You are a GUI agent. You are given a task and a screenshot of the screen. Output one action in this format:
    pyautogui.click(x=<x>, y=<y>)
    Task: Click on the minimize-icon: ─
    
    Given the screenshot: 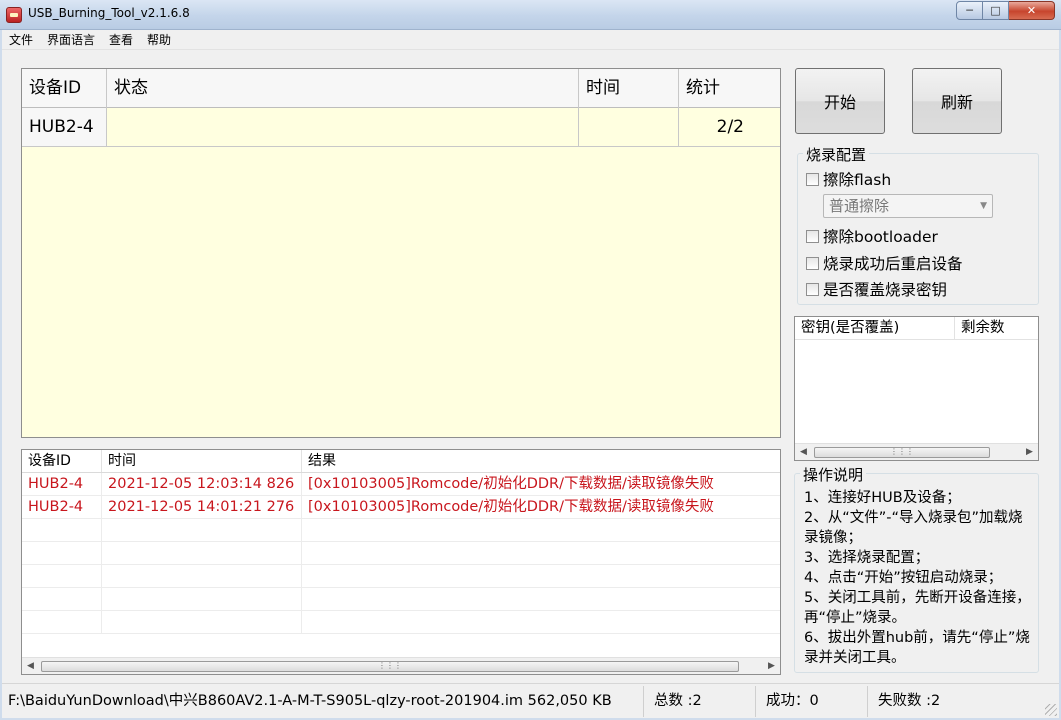 What is the action you would take?
    pyautogui.click(x=969, y=10)
    